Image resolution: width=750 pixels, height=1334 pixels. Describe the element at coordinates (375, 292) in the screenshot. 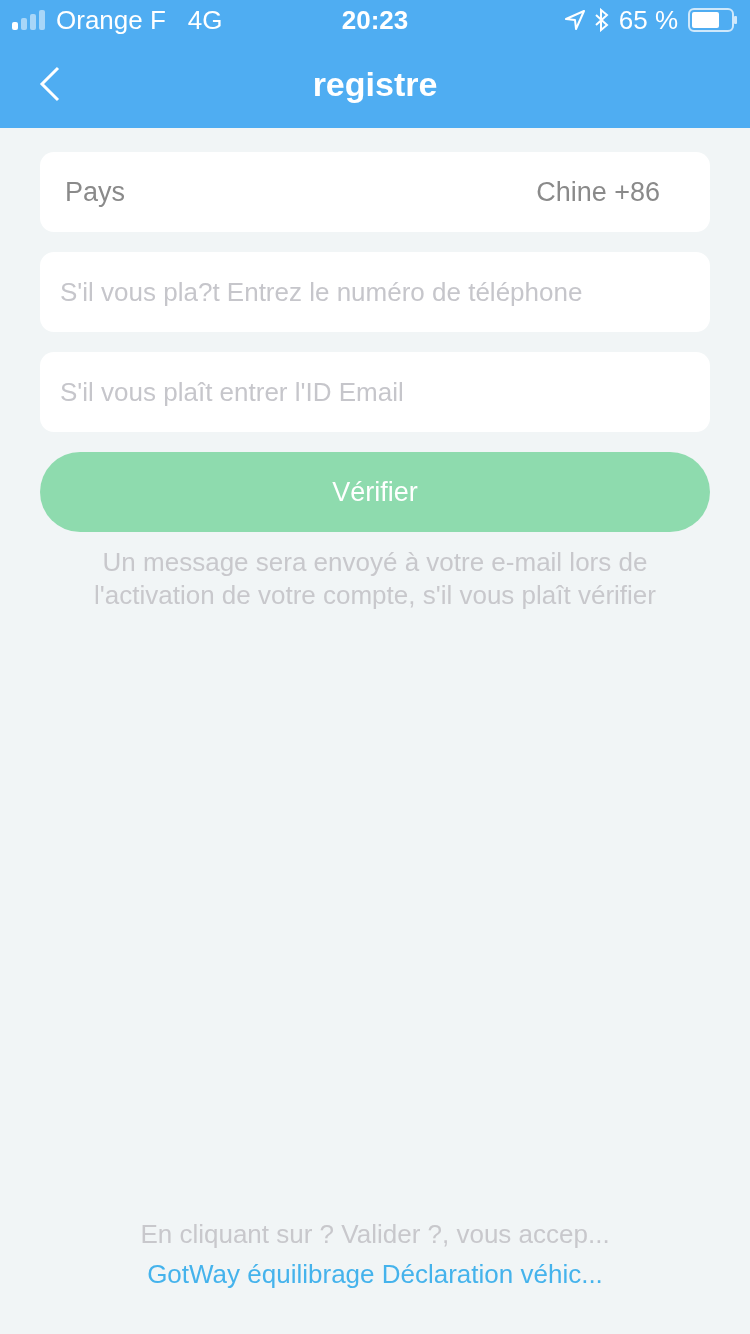

I see `phone-input-field: S'il vous pla?t Entrez le numéro de téléphone` at that location.